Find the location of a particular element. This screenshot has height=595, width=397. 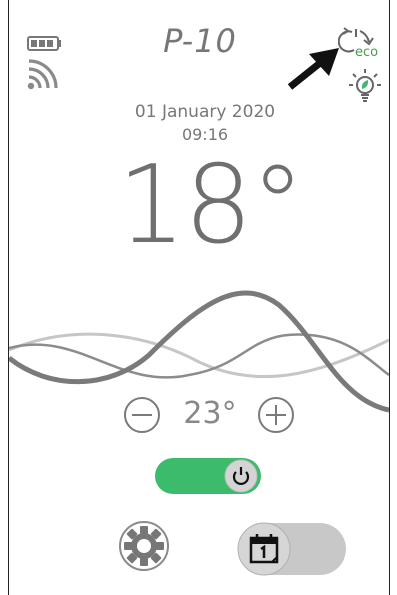

date-display: 01 January 2020 is located at coordinates (205, 112).